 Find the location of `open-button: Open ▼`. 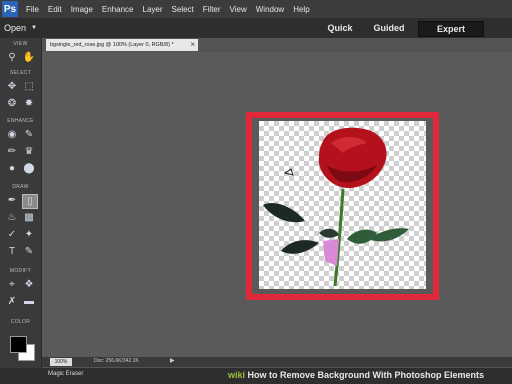

open-button: Open ▼ is located at coordinates (20, 28).